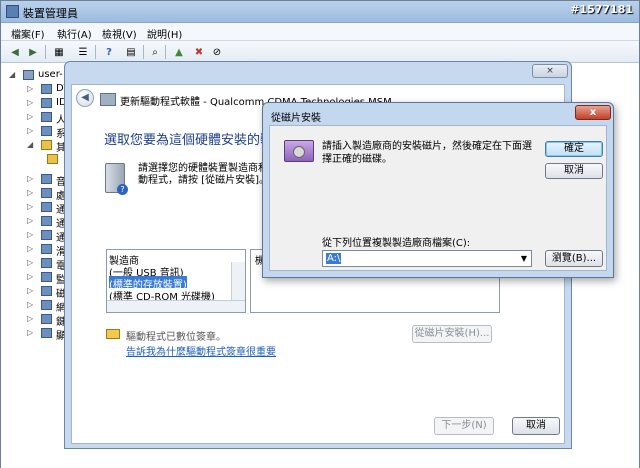  I want to click on dialog-title: 從磁片安裝, so click(296, 118).